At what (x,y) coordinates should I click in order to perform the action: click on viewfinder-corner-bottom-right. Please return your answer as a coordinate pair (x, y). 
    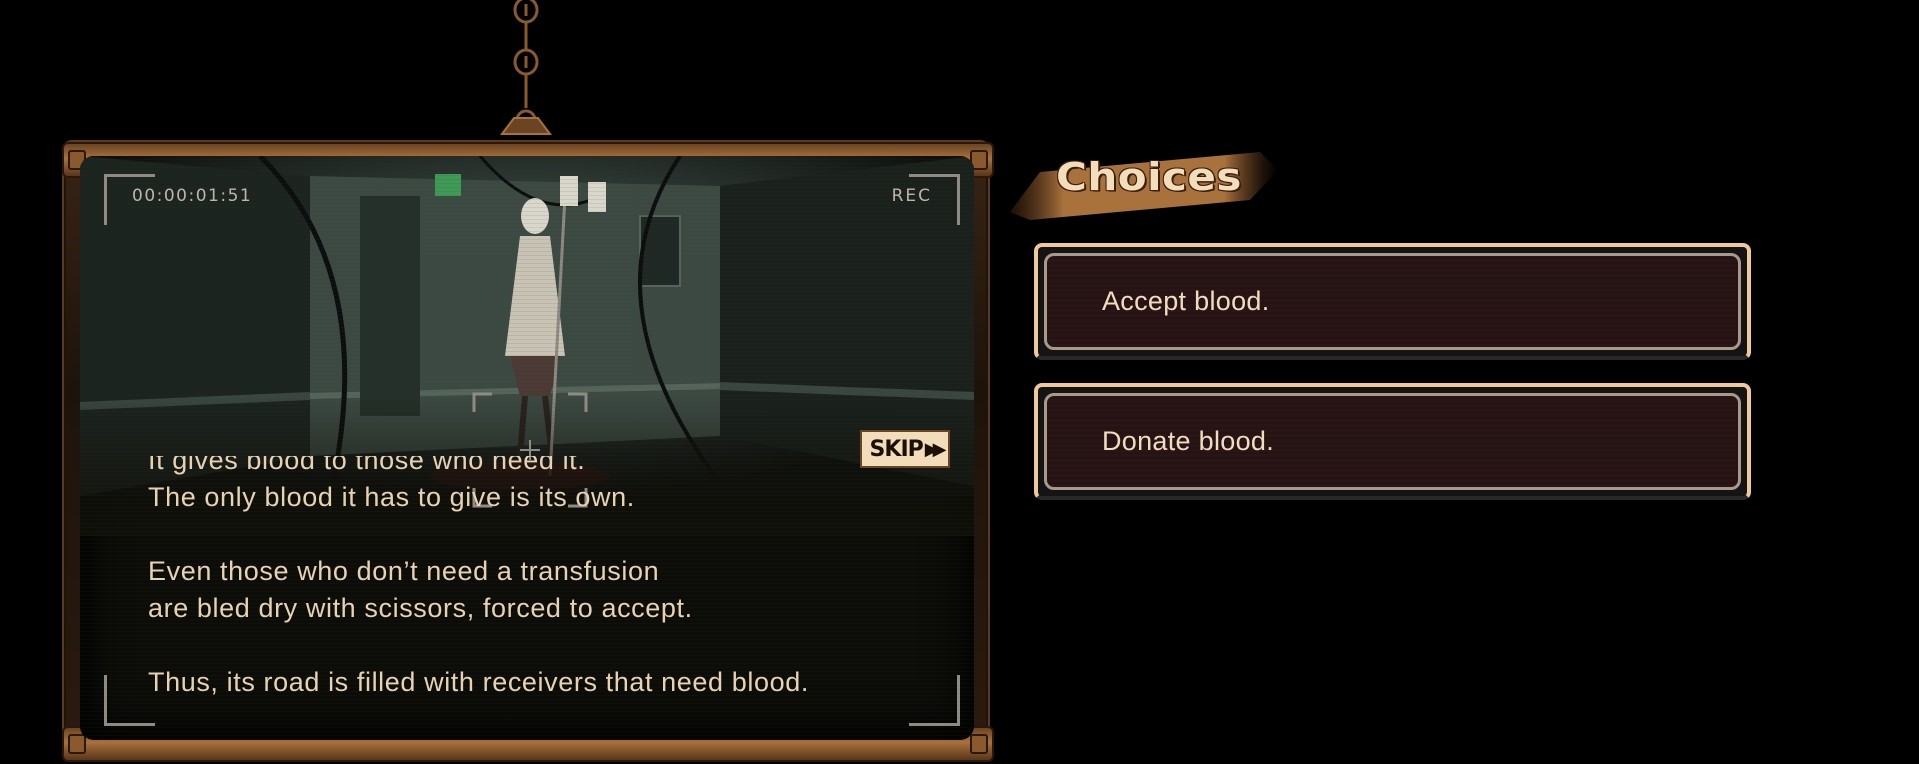
    Looking at the image, I should click on (934, 700).